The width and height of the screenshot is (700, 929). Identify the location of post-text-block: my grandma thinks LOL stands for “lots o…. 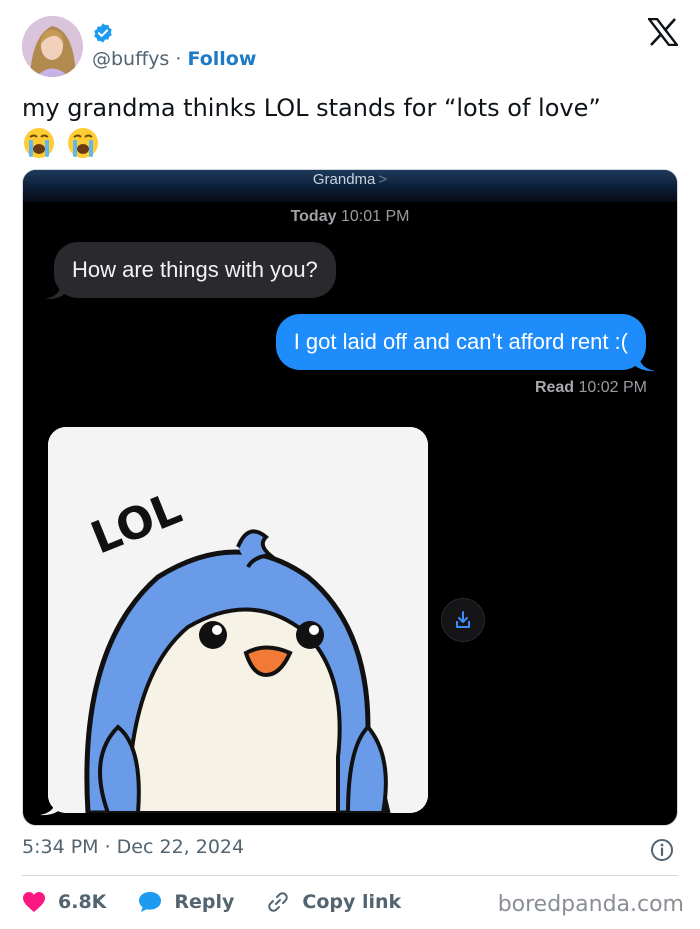
(352, 126).